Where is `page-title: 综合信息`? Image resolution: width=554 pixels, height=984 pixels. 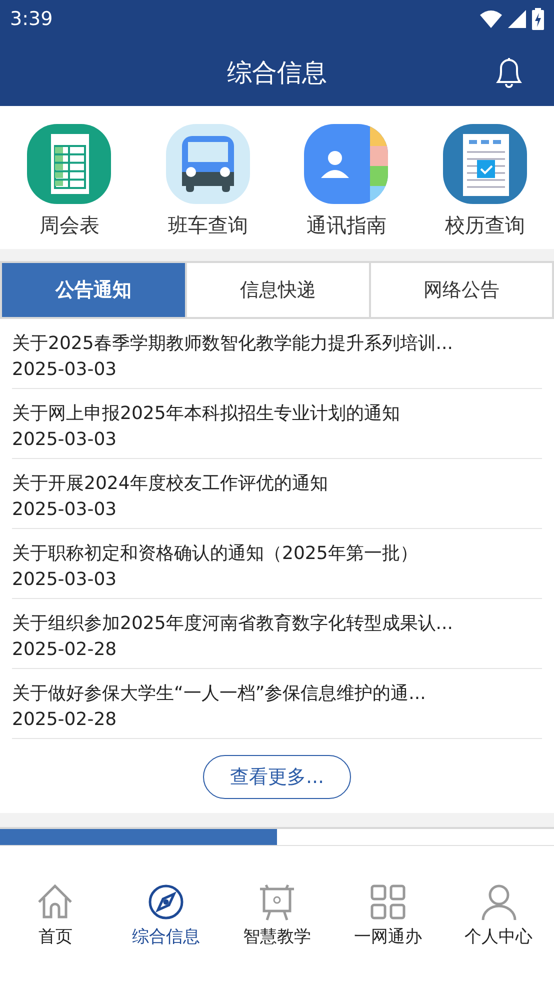 page-title: 综合信息 is located at coordinates (277, 72).